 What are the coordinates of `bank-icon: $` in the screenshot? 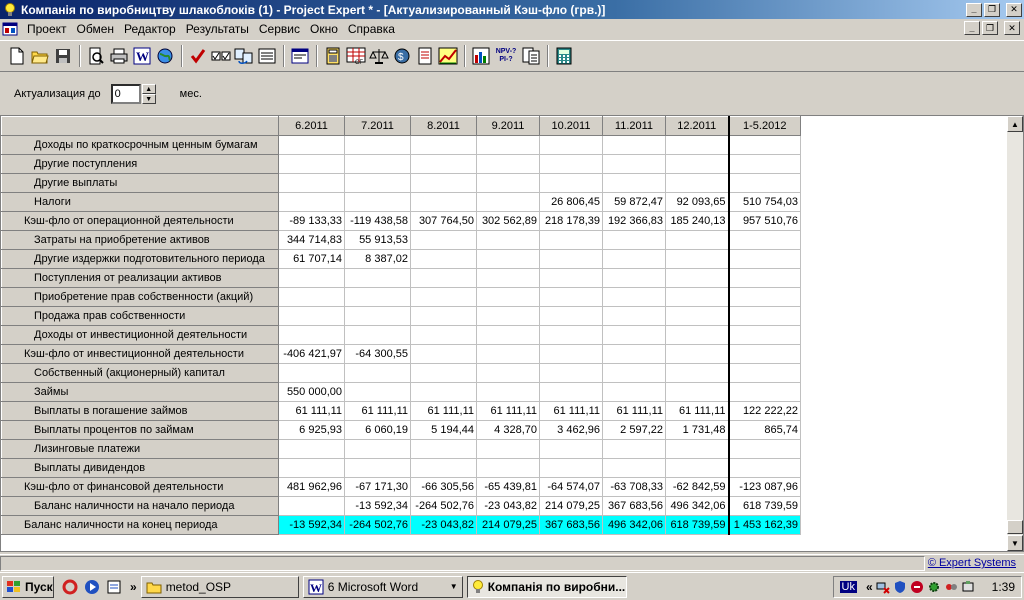 It's located at (402, 56).